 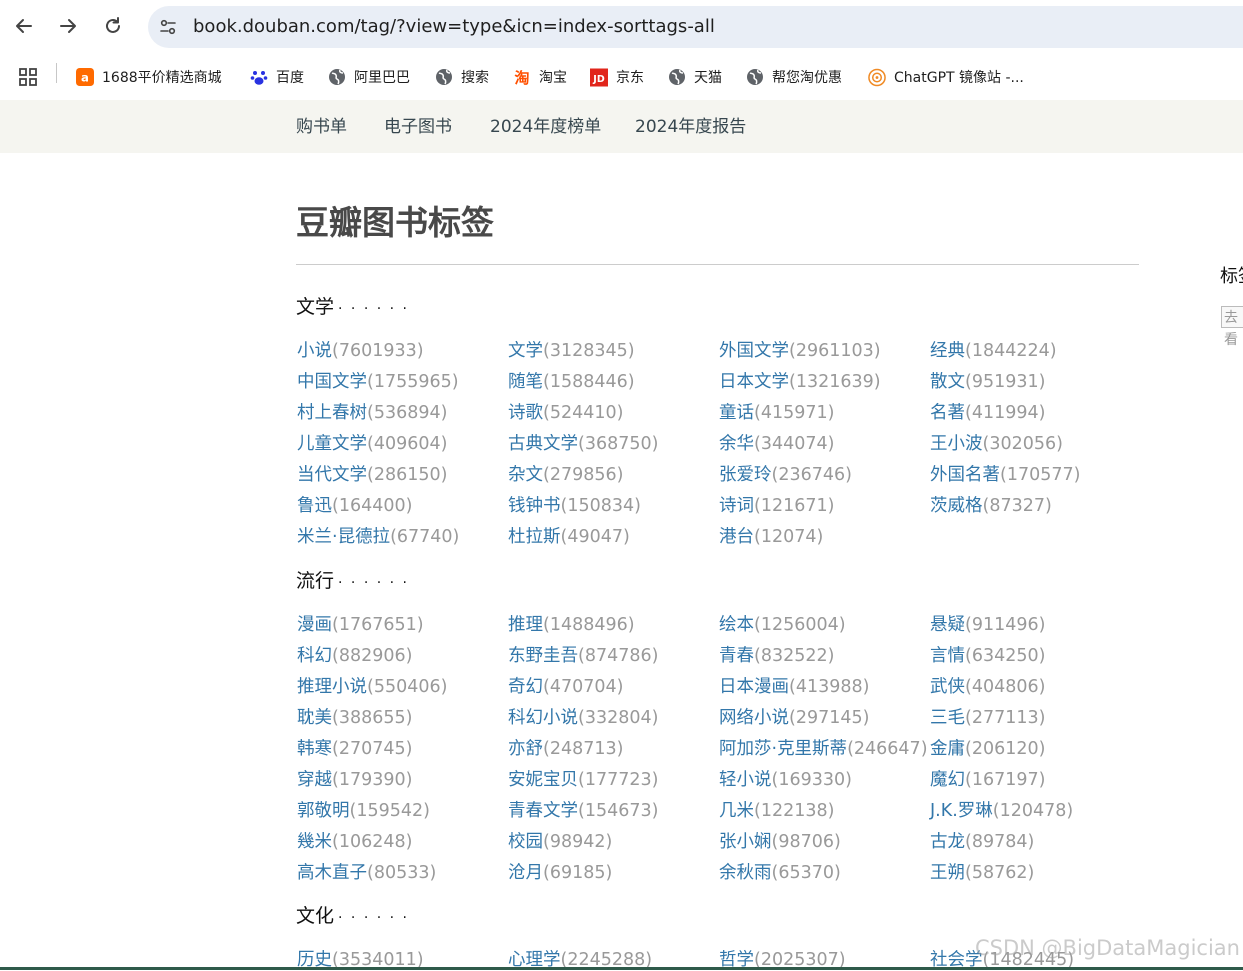 I want to click on tag-link: 校园(98942), so click(x=560, y=840).